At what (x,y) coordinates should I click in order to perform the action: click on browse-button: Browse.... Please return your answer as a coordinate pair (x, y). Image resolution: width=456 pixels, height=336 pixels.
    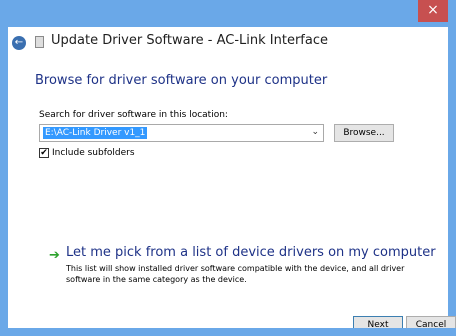
    Looking at the image, I should click on (364, 133).